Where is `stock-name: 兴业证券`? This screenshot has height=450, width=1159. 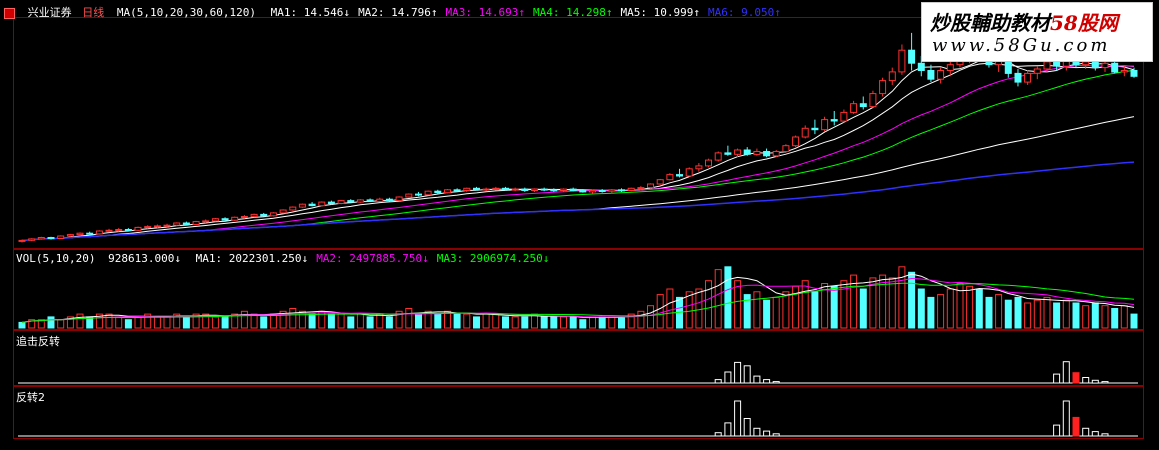 stock-name: 兴业证券 is located at coordinates (49, 12).